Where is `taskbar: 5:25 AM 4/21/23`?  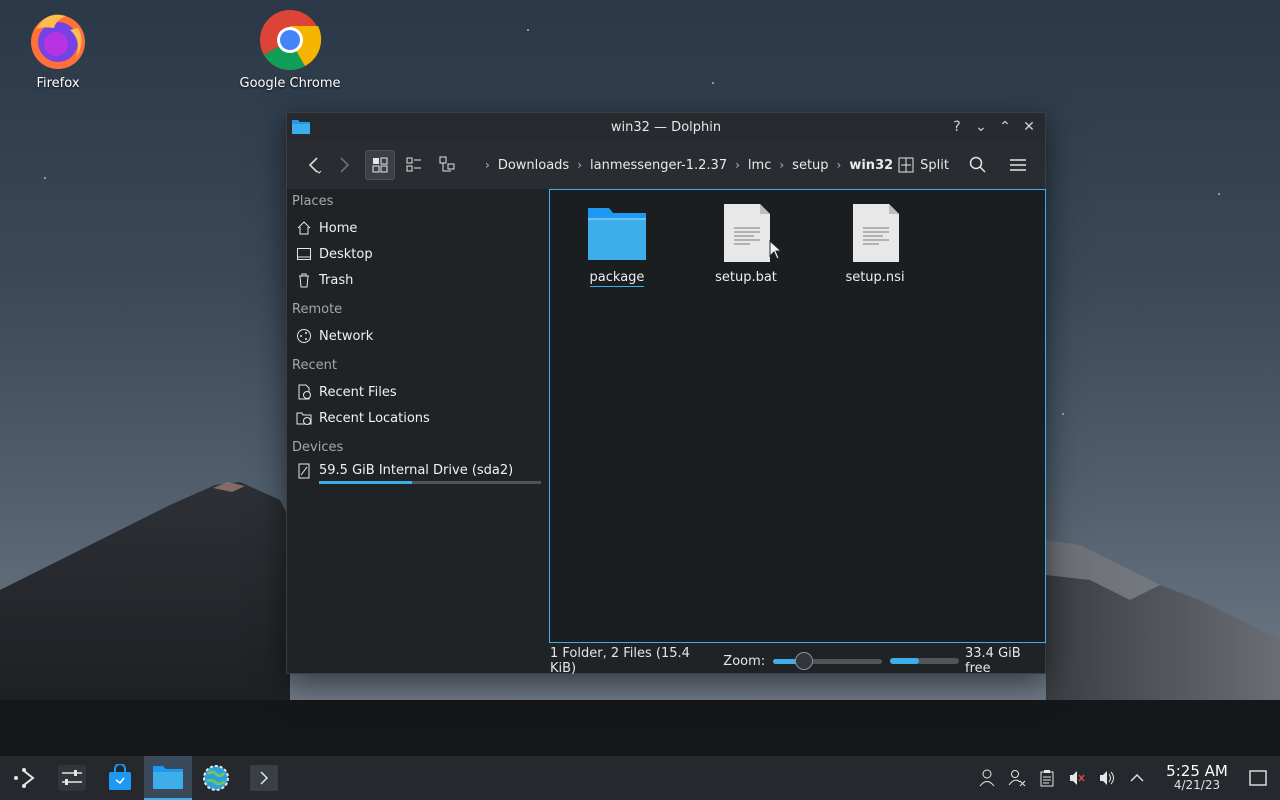 taskbar: 5:25 AM 4/21/23 is located at coordinates (640, 778).